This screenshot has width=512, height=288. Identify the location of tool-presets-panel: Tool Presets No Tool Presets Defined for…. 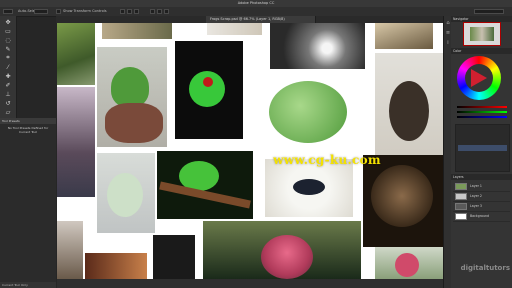
(28, 203).